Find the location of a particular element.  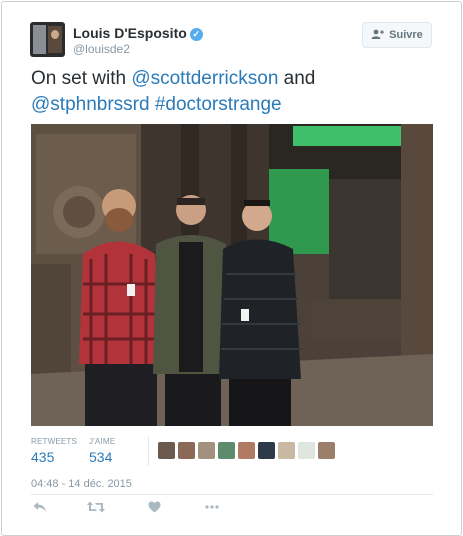

likers-avatars is located at coordinates (246, 450).